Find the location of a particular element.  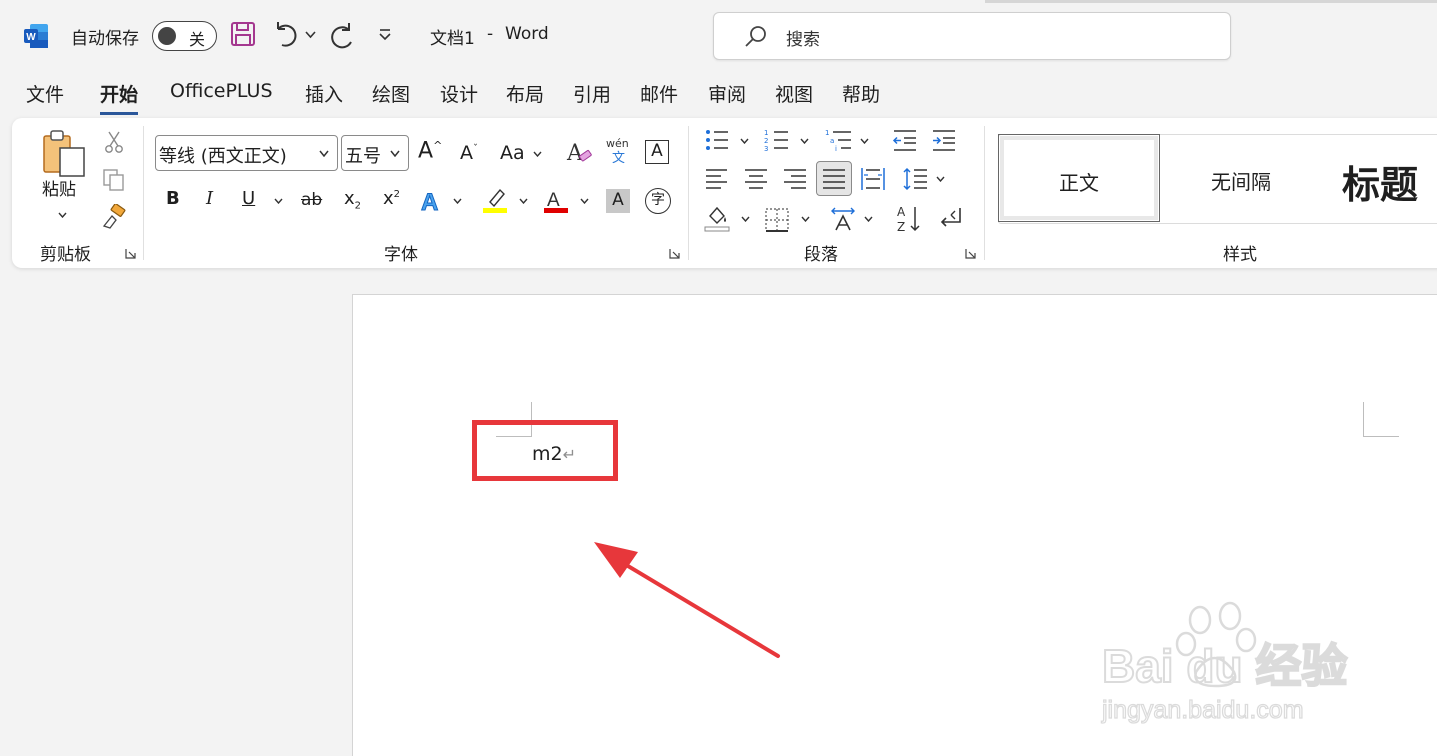

subscript-icon: x2 is located at coordinates (352, 201).